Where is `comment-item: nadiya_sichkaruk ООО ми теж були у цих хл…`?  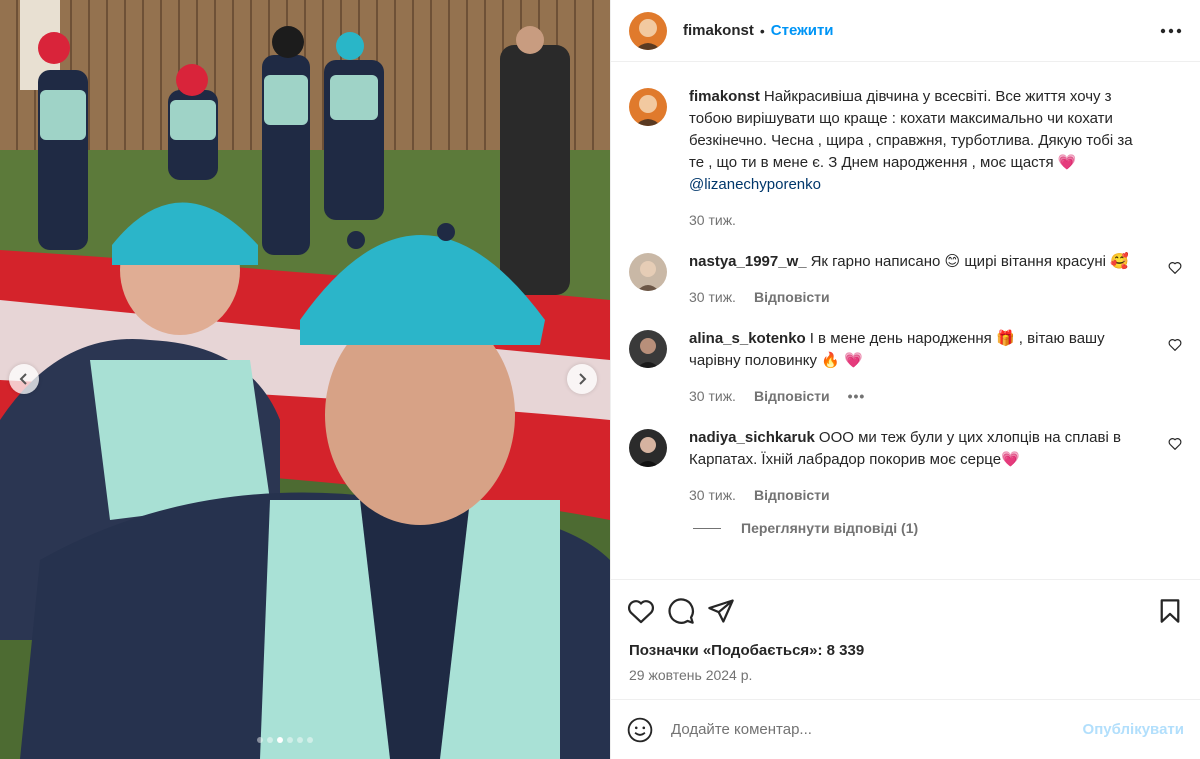
comment-item: nadiya_sichkaruk ООО ми теж були у цих хл… is located at coordinates (905, 466).